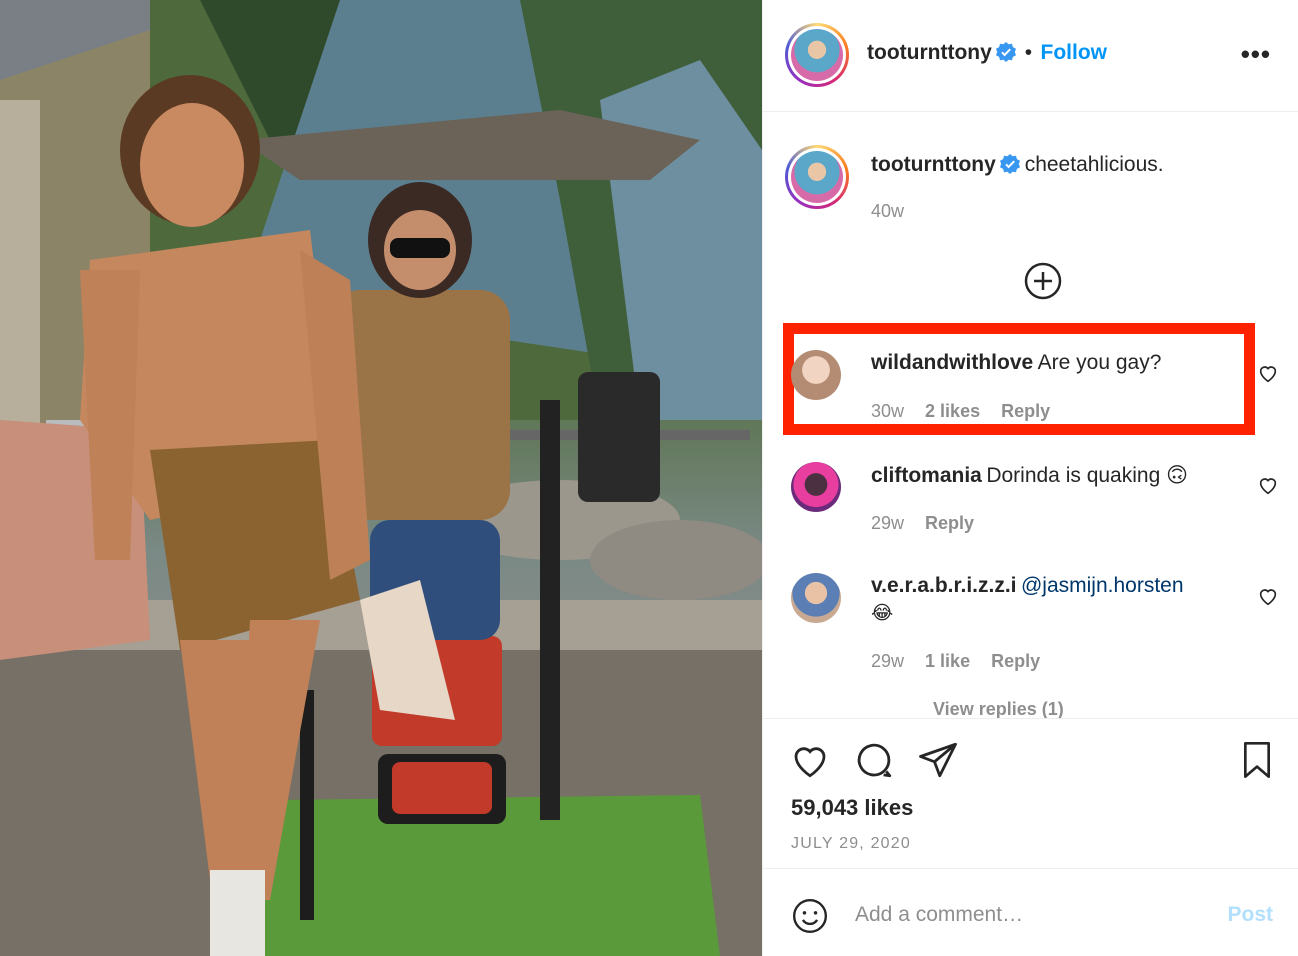 Image resolution: width=1298 pixels, height=956 pixels. Describe the element at coordinates (947, 661) in the screenshot. I see `comment-likes: 1 like` at that location.